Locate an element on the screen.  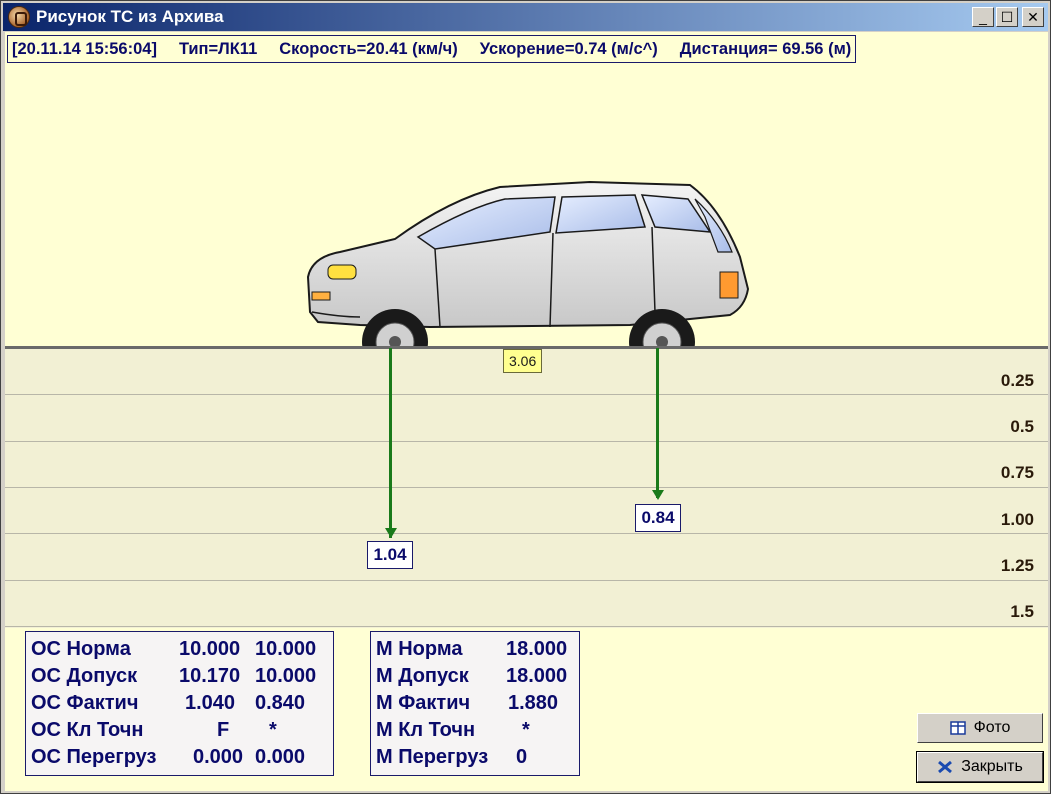
maximize-button: ☐ is located at coordinates (1007, 17).